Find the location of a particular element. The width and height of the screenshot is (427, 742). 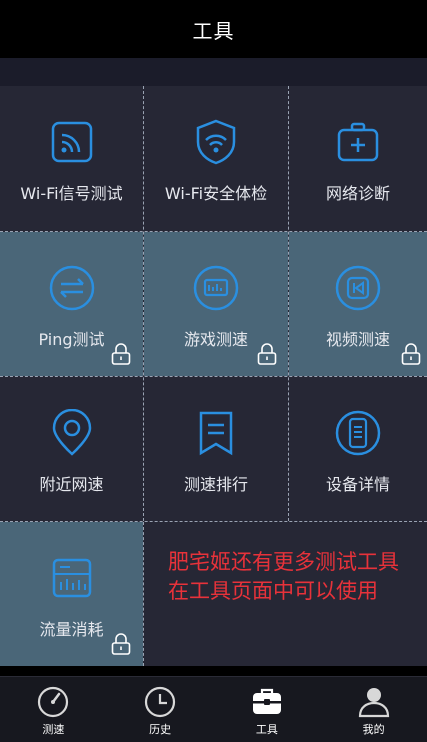

tab-label: 历史 is located at coordinates (160, 729).